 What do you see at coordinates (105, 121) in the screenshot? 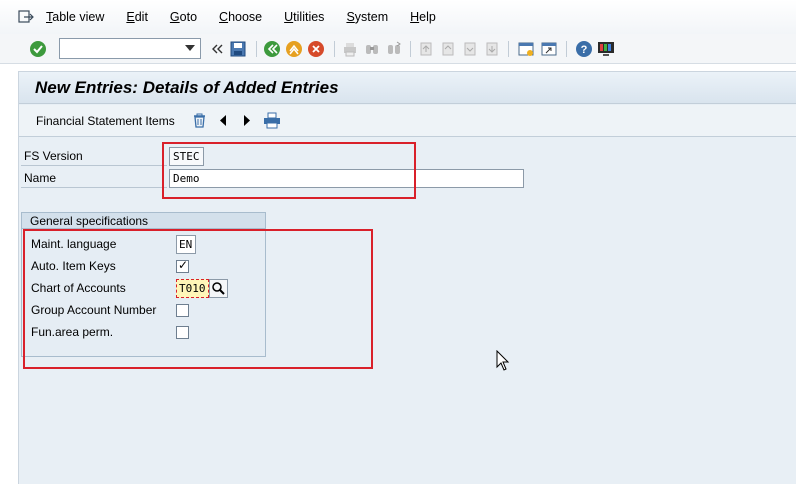
I see `financial-statement-items-button: Financial Statement Items` at bounding box center [105, 121].